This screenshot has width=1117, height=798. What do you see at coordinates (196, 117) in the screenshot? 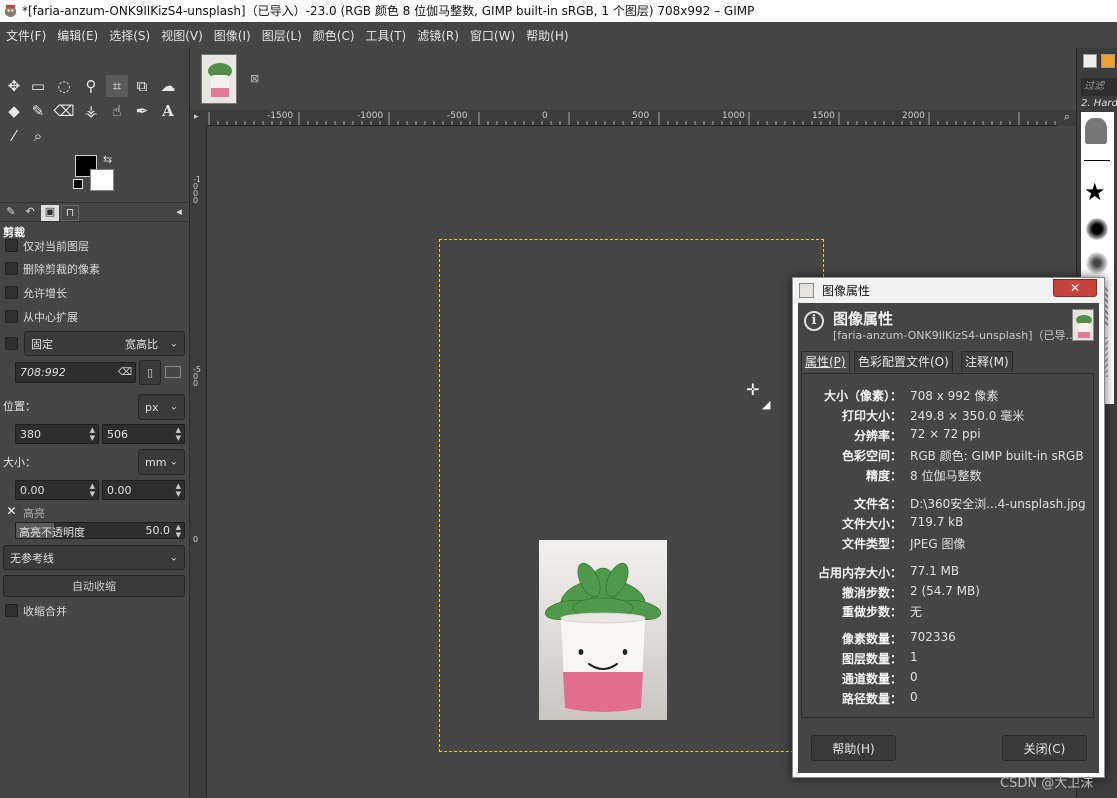
I see `quick-mask-icon: ▸` at bounding box center [196, 117].